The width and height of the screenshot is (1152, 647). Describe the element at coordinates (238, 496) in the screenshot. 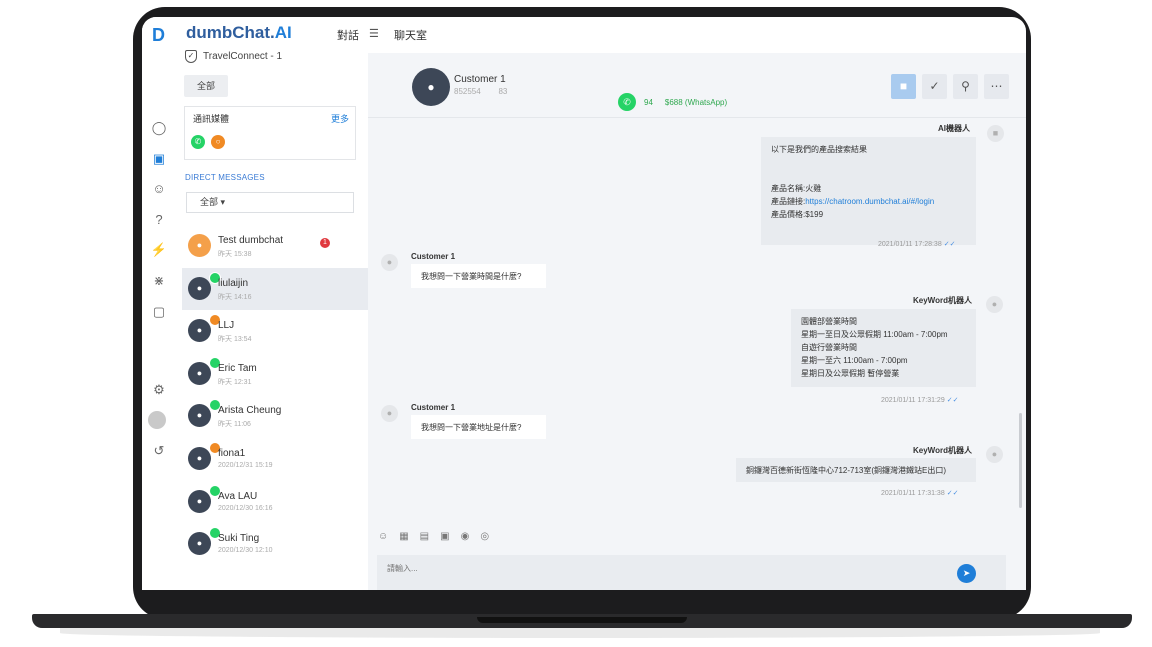

I see `conversation-name: Ava LAU` at that location.